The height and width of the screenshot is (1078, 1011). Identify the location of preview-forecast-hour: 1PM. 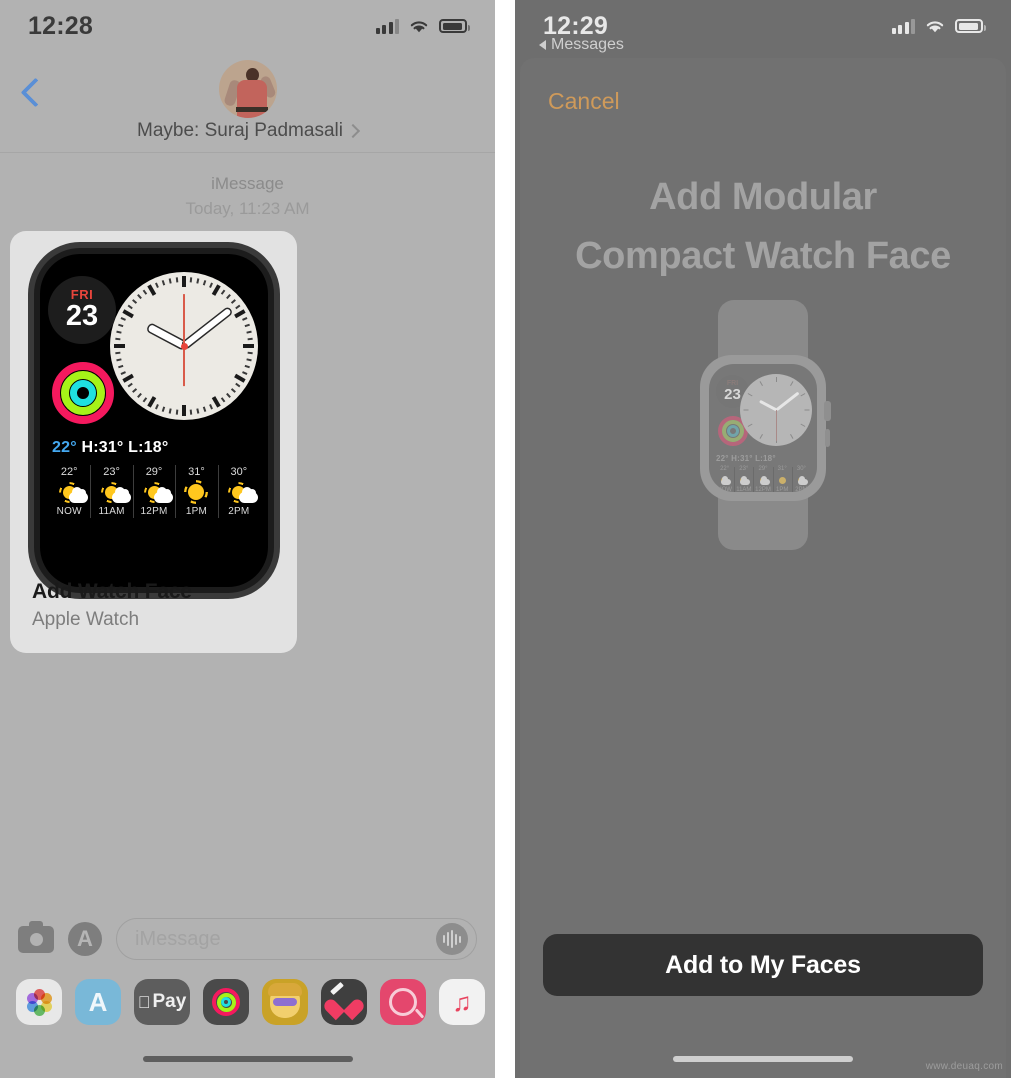
(782, 489).